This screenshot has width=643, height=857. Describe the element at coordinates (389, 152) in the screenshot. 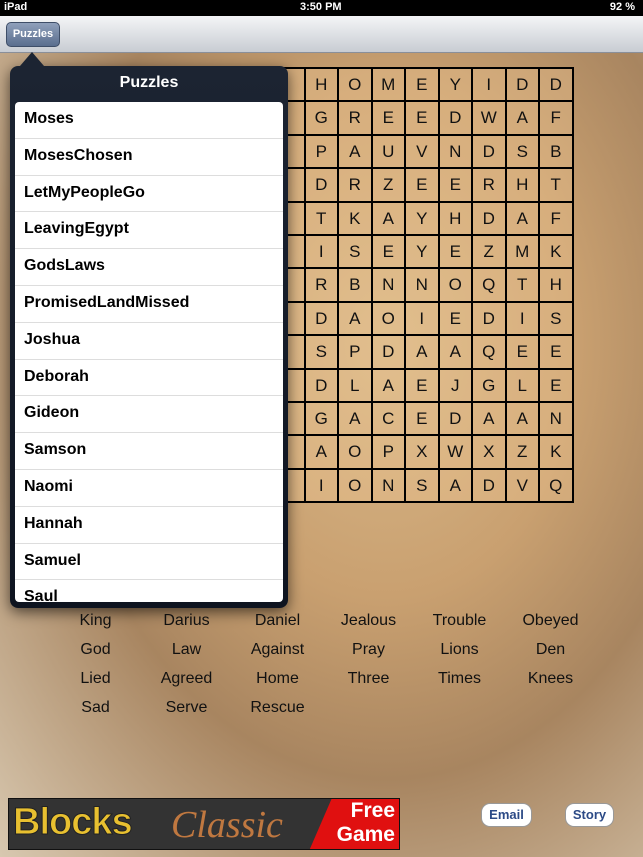

I see `grid-cell: U` at that location.